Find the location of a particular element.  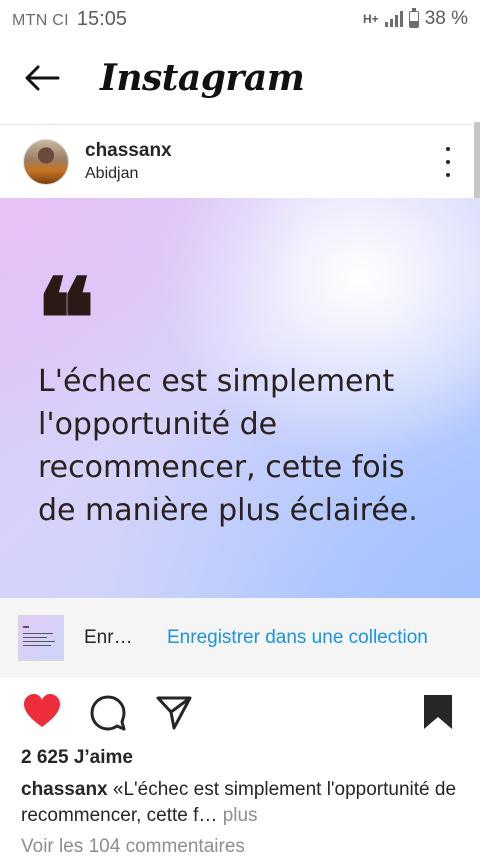

battery-percent: 38 % is located at coordinates (446, 18).